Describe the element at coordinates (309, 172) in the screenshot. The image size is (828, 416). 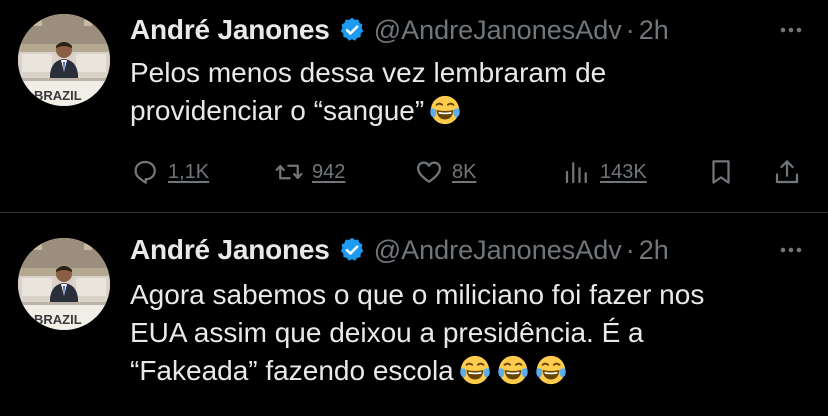
I see `retweet-button: 942` at that location.